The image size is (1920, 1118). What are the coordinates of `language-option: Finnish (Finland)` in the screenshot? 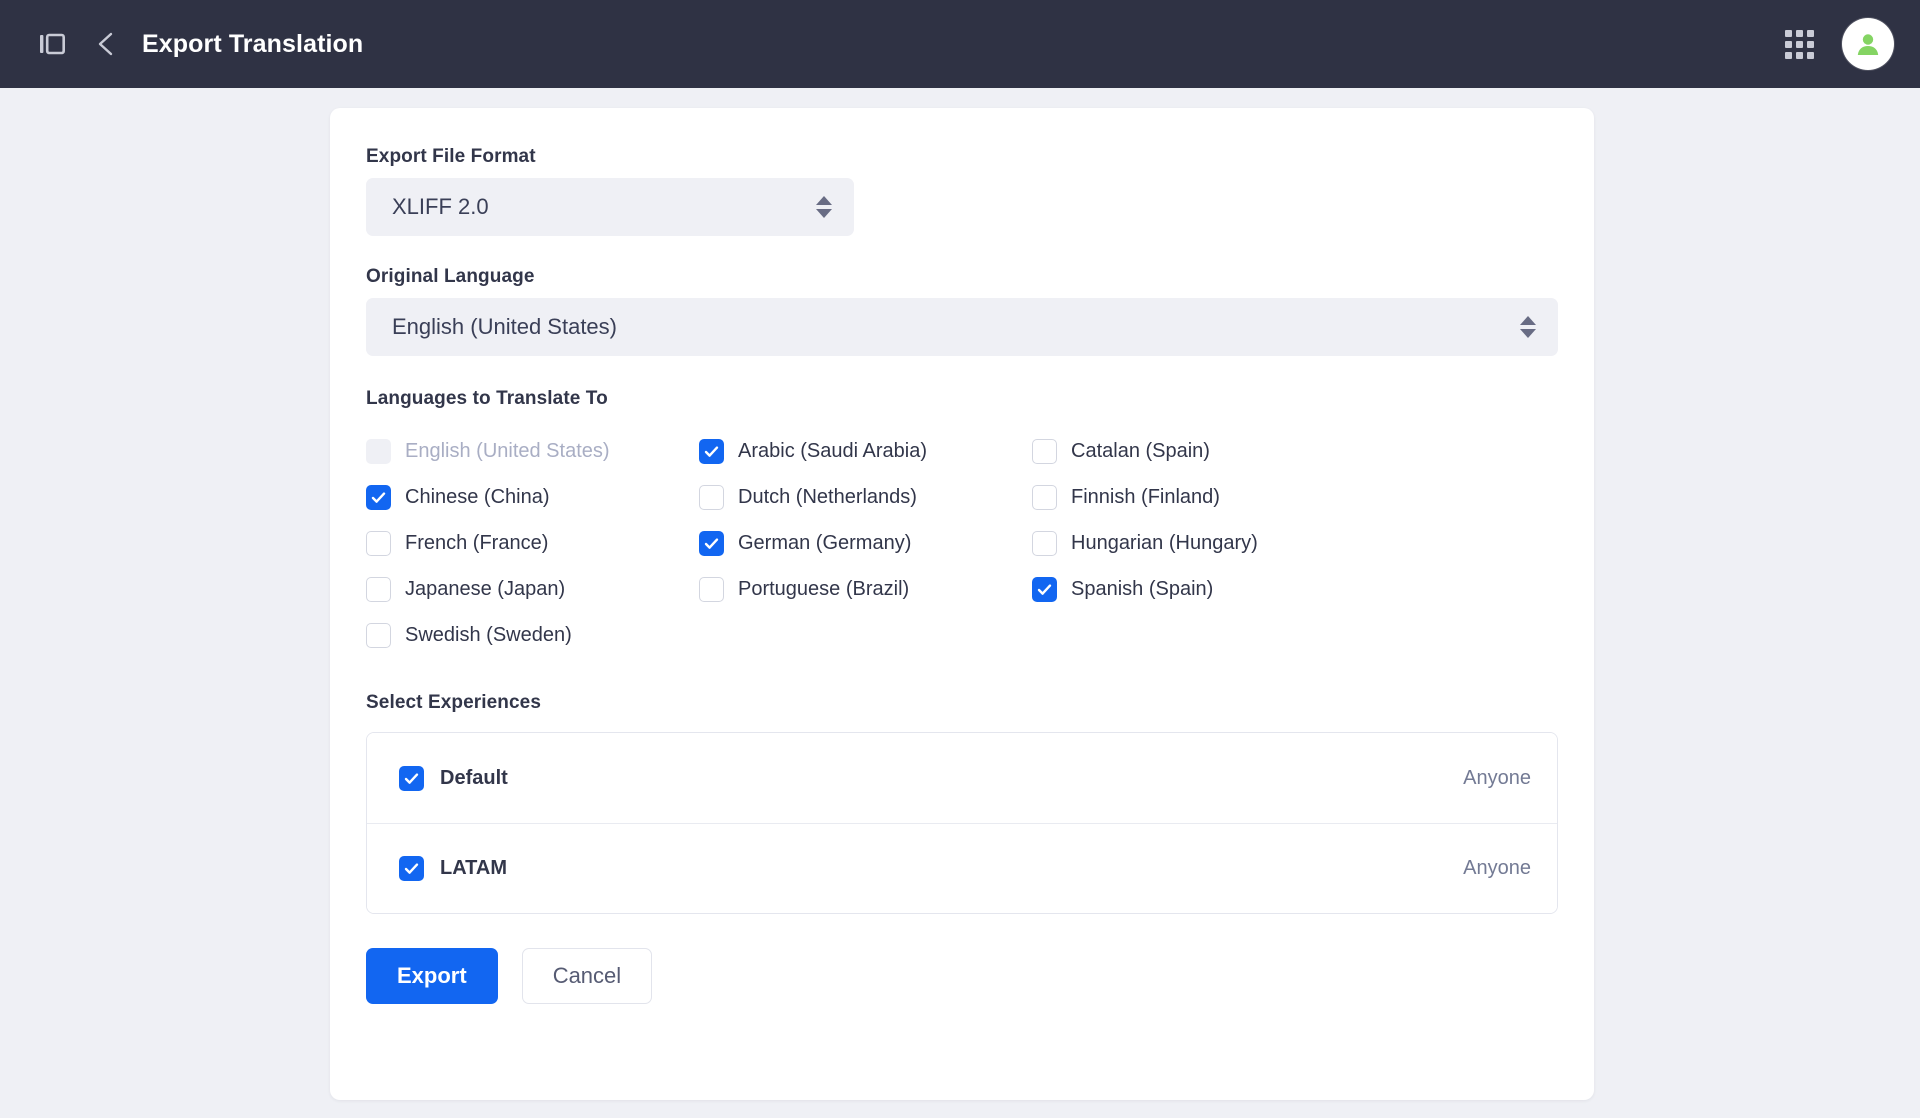 It's located at (1295, 497).